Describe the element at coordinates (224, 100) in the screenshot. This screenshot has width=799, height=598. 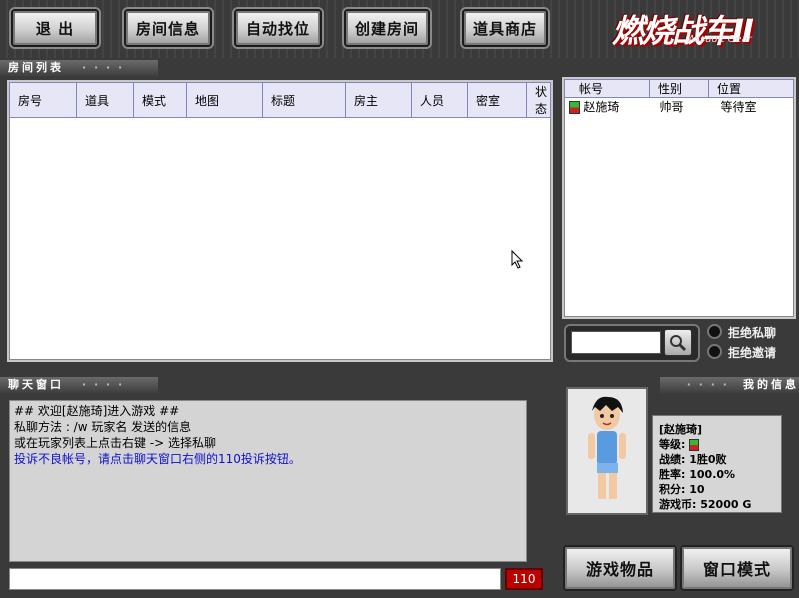
I see `col-map: 地图` at that location.